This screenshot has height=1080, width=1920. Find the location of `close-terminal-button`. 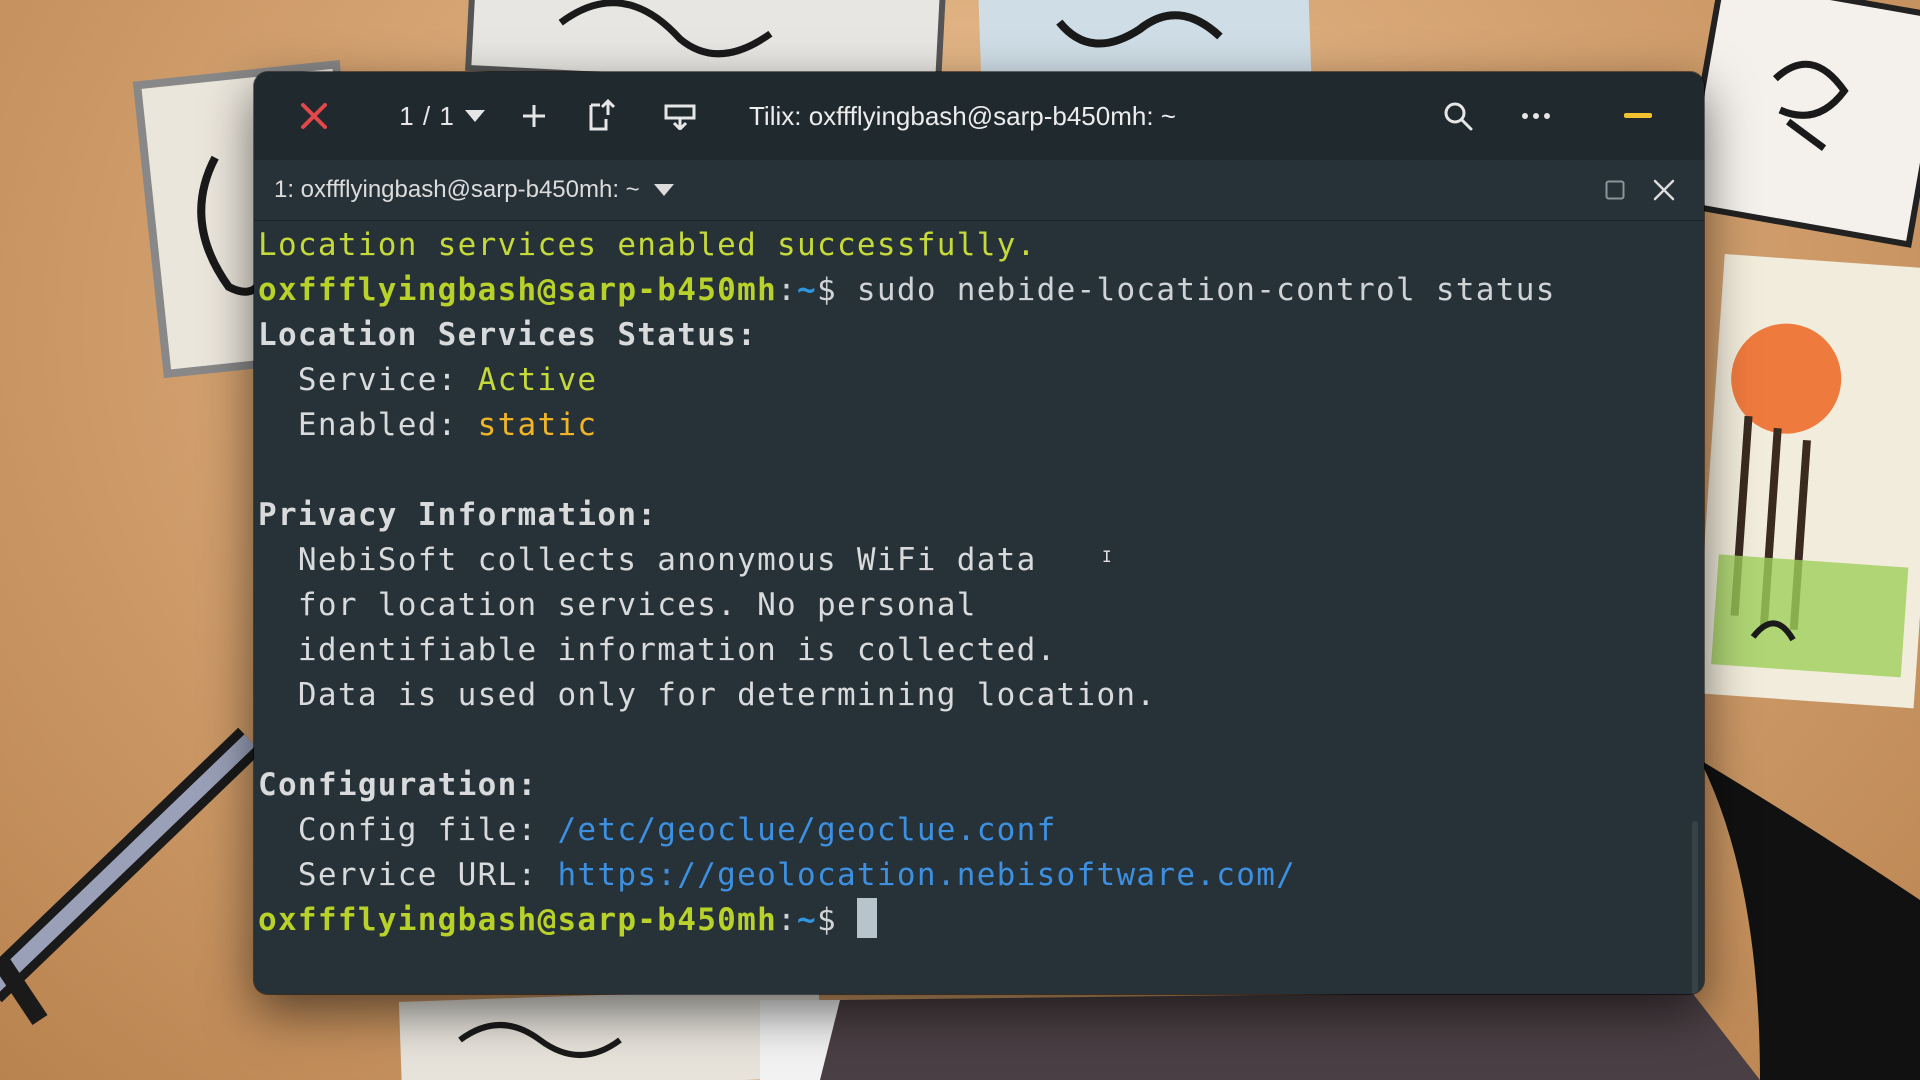

close-terminal-button is located at coordinates (1664, 190).